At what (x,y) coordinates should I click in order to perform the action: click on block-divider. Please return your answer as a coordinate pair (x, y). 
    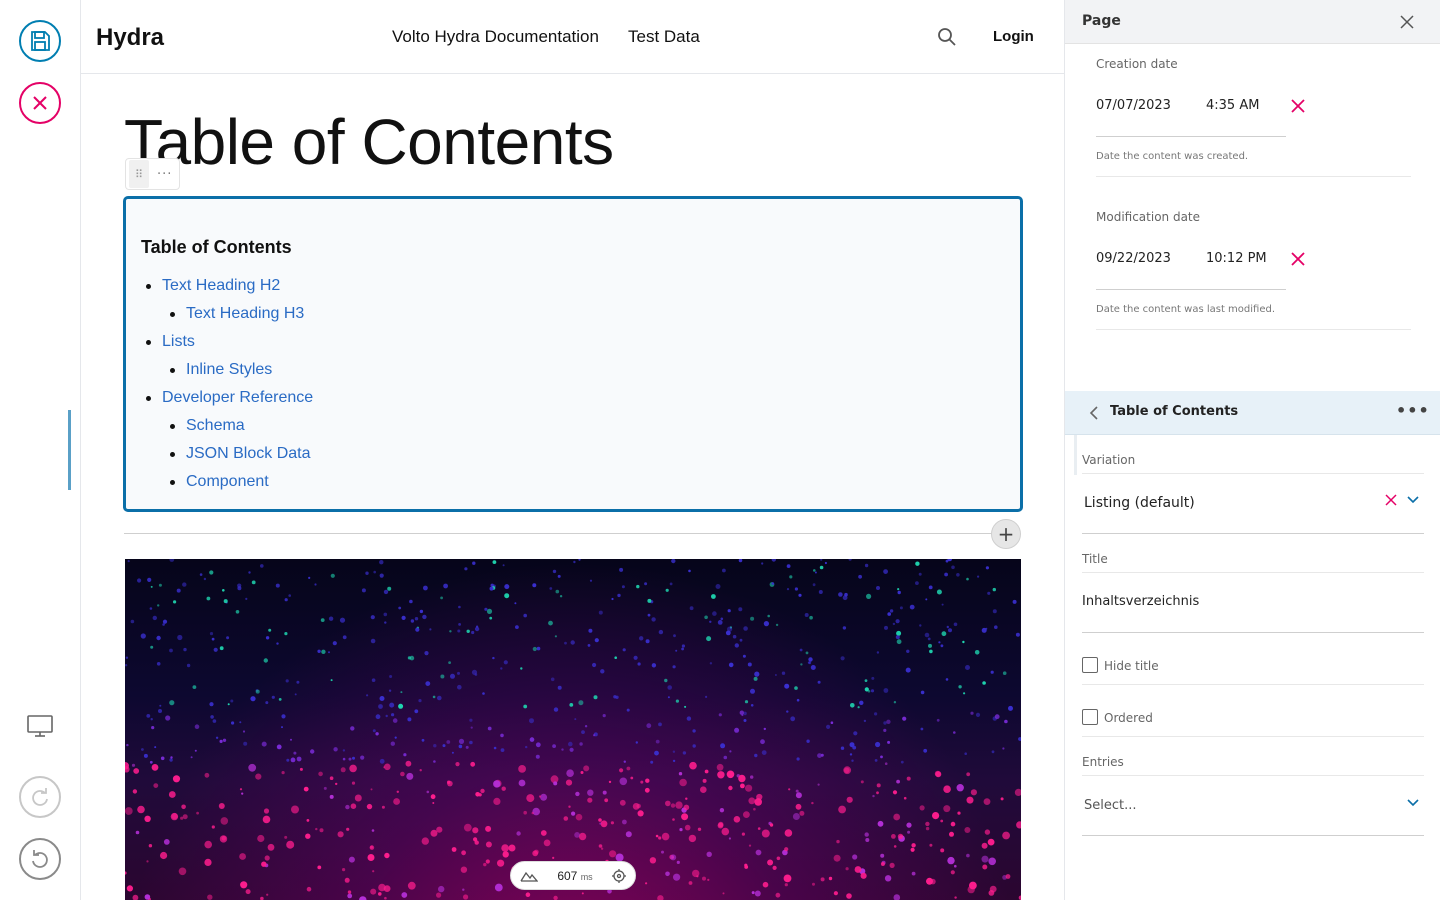
    Looking at the image, I should click on (558, 533).